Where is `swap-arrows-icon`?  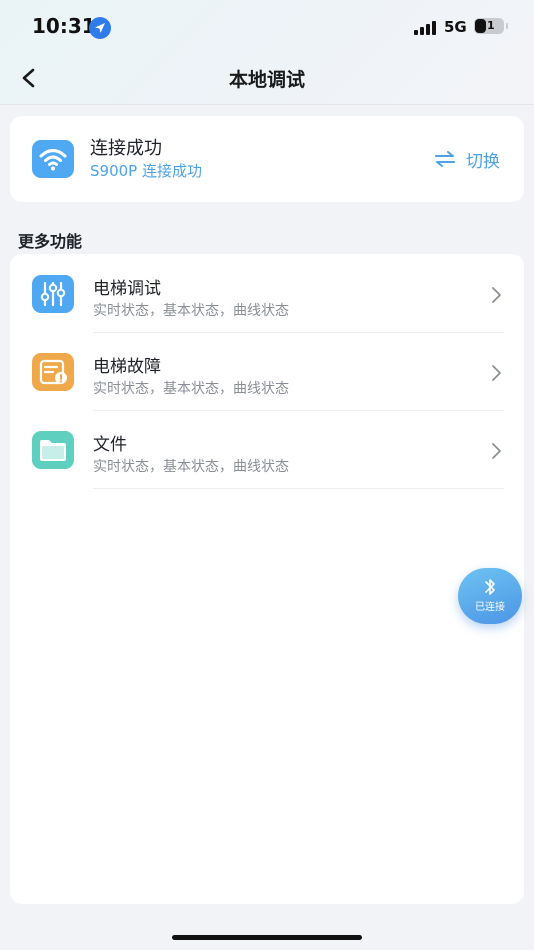 swap-arrows-icon is located at coordinates (445, 159).